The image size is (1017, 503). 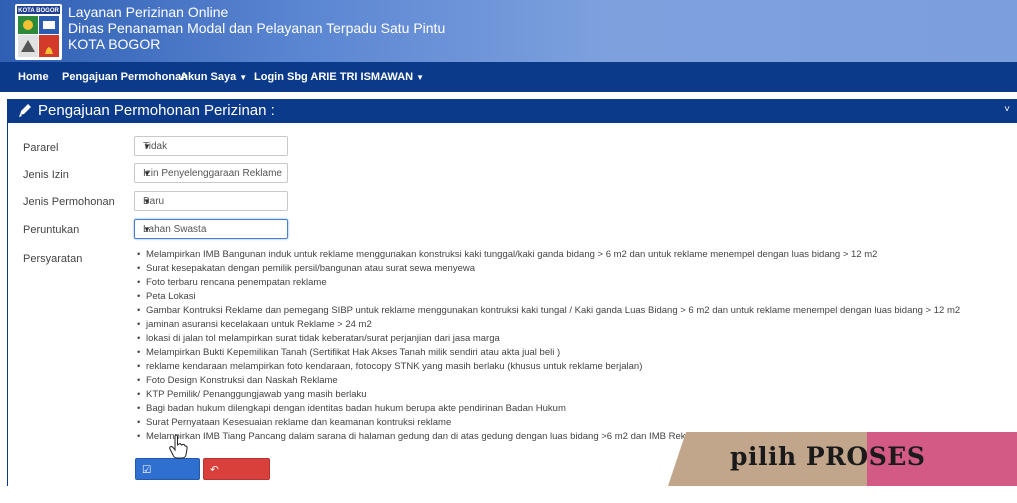 What do you see at coordinates (41, 148) in the screenshot?
I see `pararel-label: Pararel` at bounding box center [41, 148].